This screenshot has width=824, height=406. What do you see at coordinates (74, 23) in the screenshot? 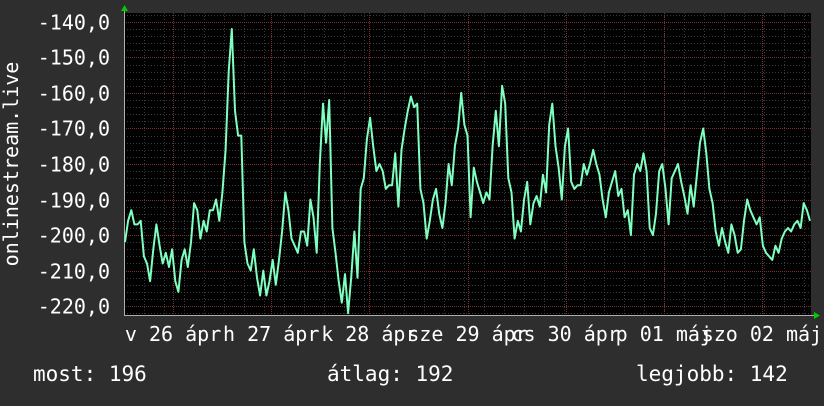
I see `y-tick-label: -140,0` at bounding box center [74, 23].